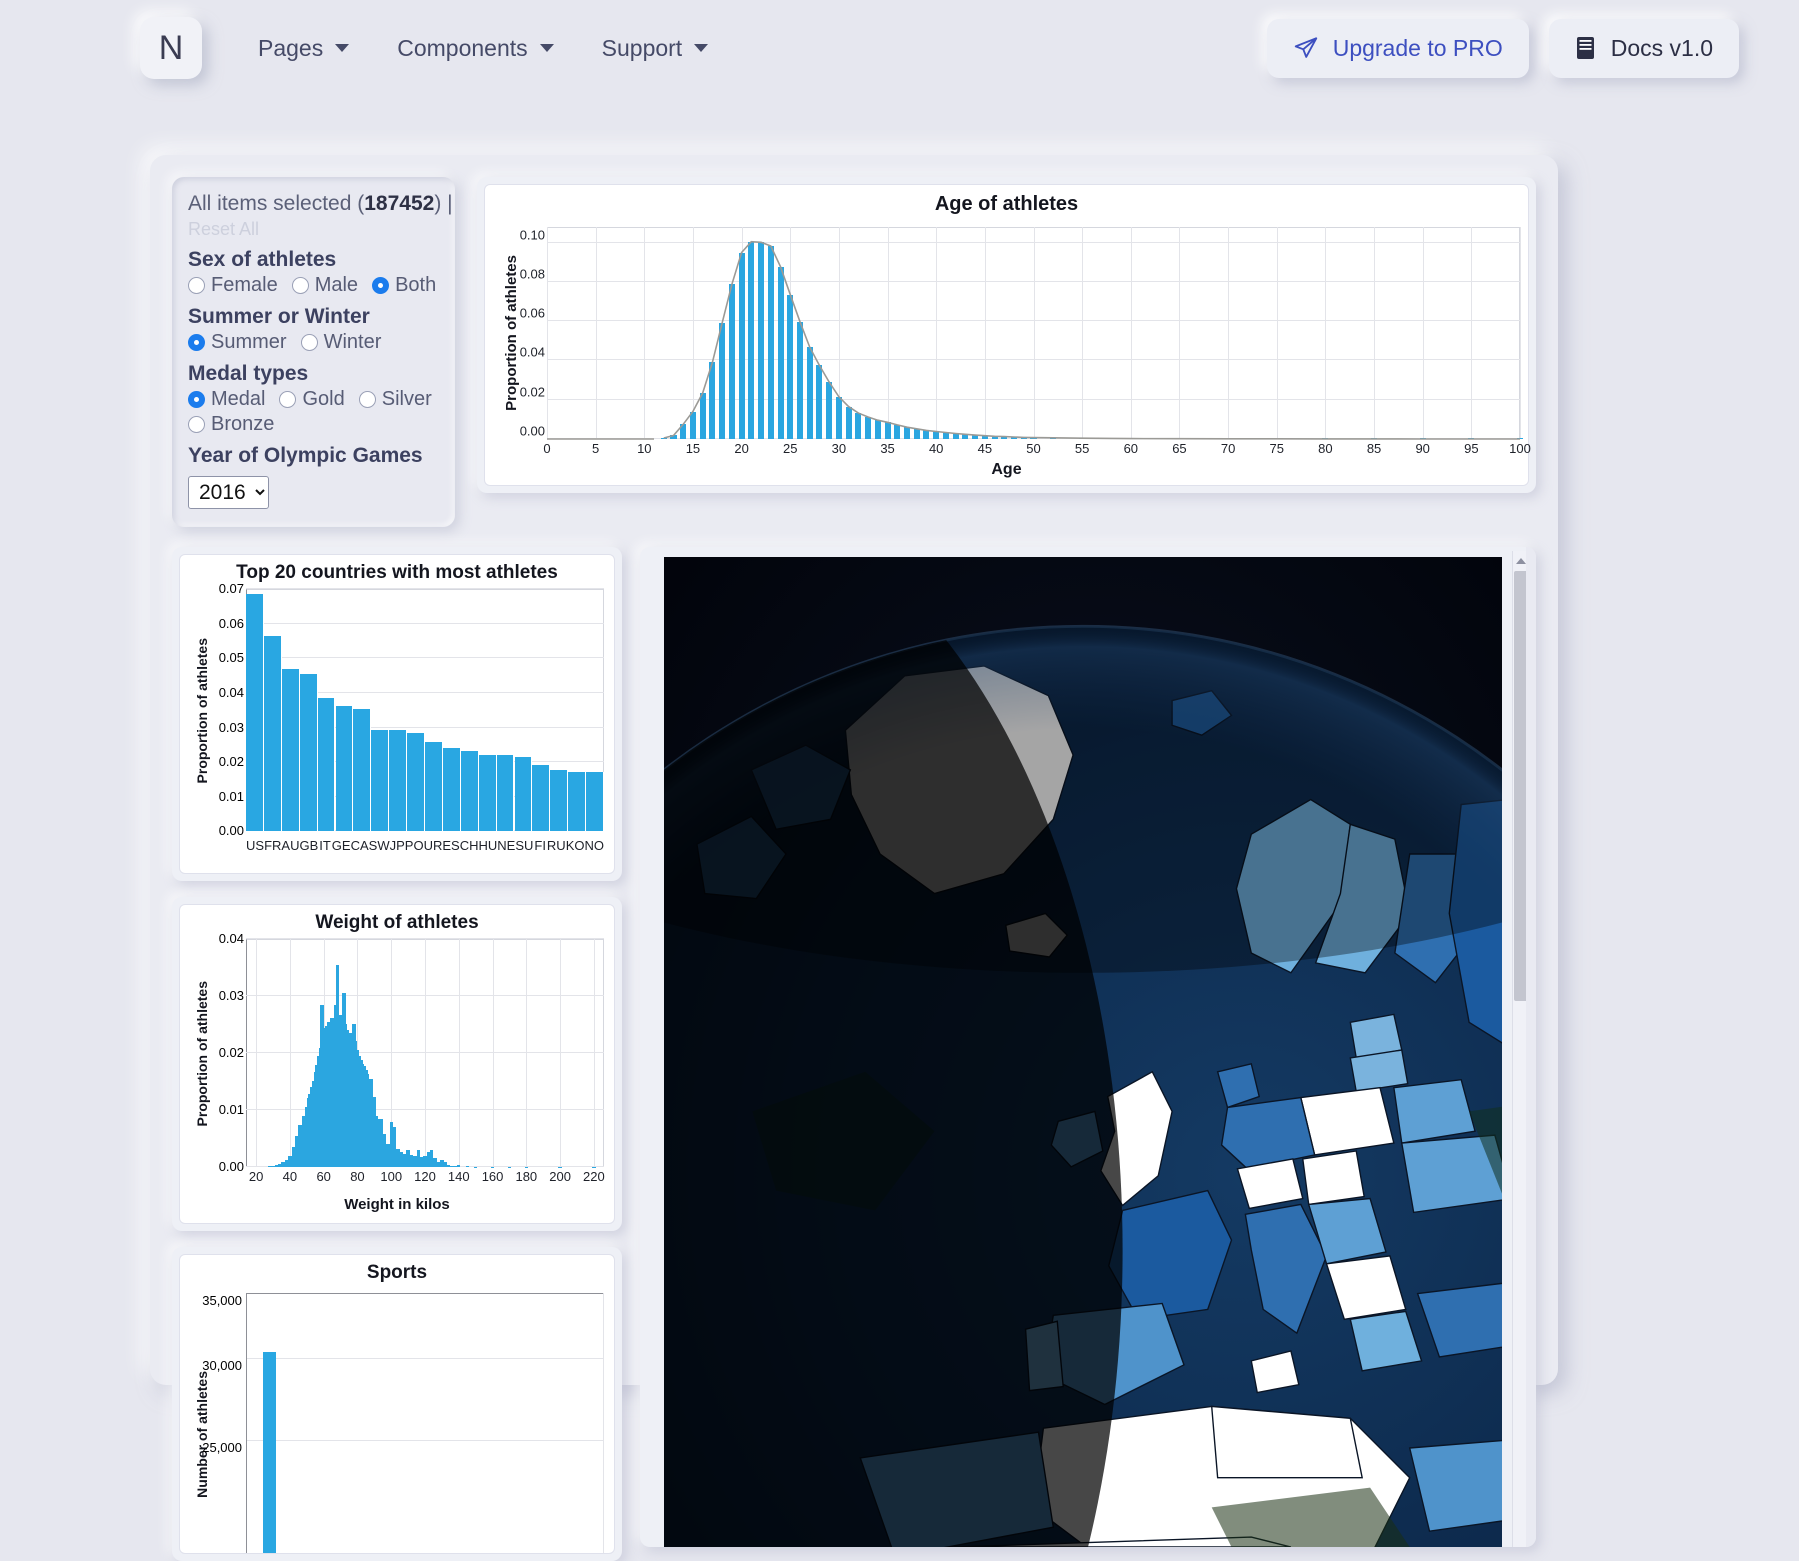 This screenshot has width=1799, height=1561. Describe the element at coordinates (340, 342) in the screenshot. I see `radio-winter: Winter` at that location.